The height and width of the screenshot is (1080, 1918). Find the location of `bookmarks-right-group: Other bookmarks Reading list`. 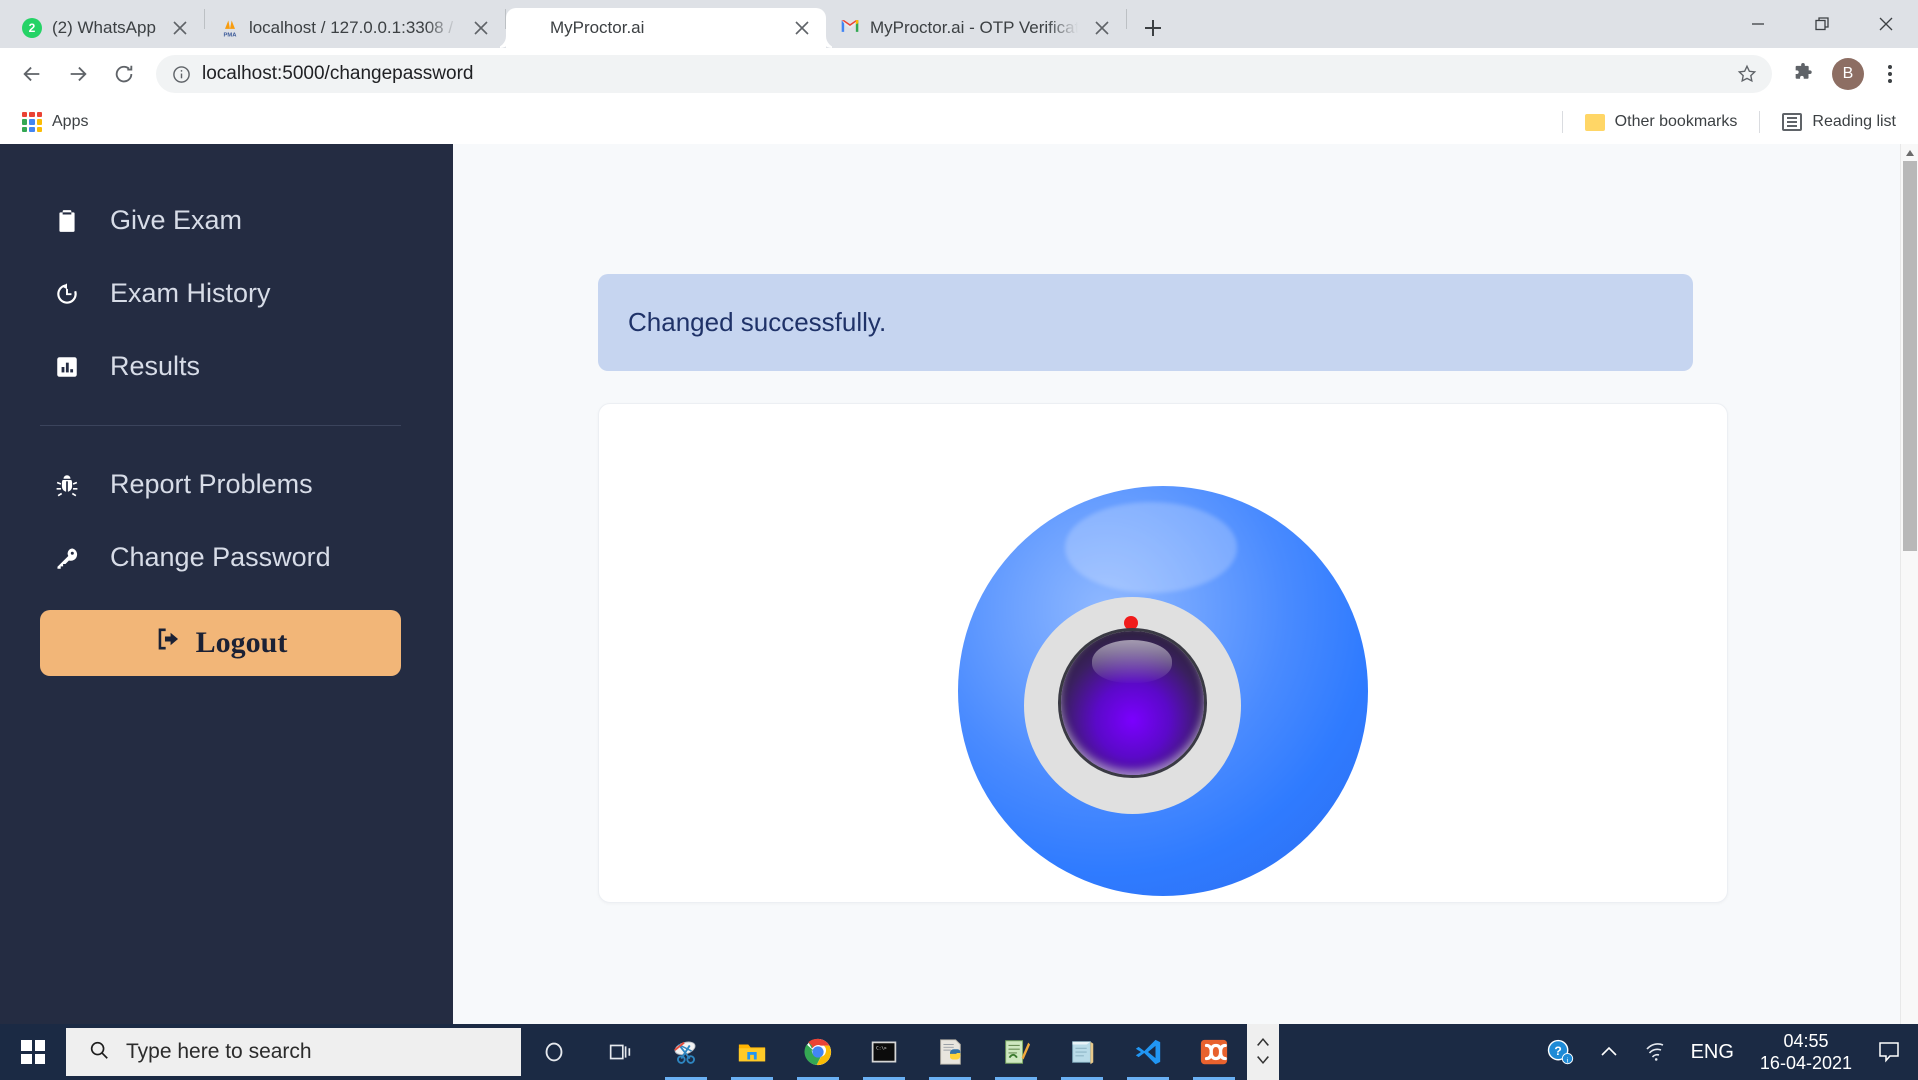

bookmarks-right-group: Other bookmarks Reading list is located at coordinates (1726, 122).